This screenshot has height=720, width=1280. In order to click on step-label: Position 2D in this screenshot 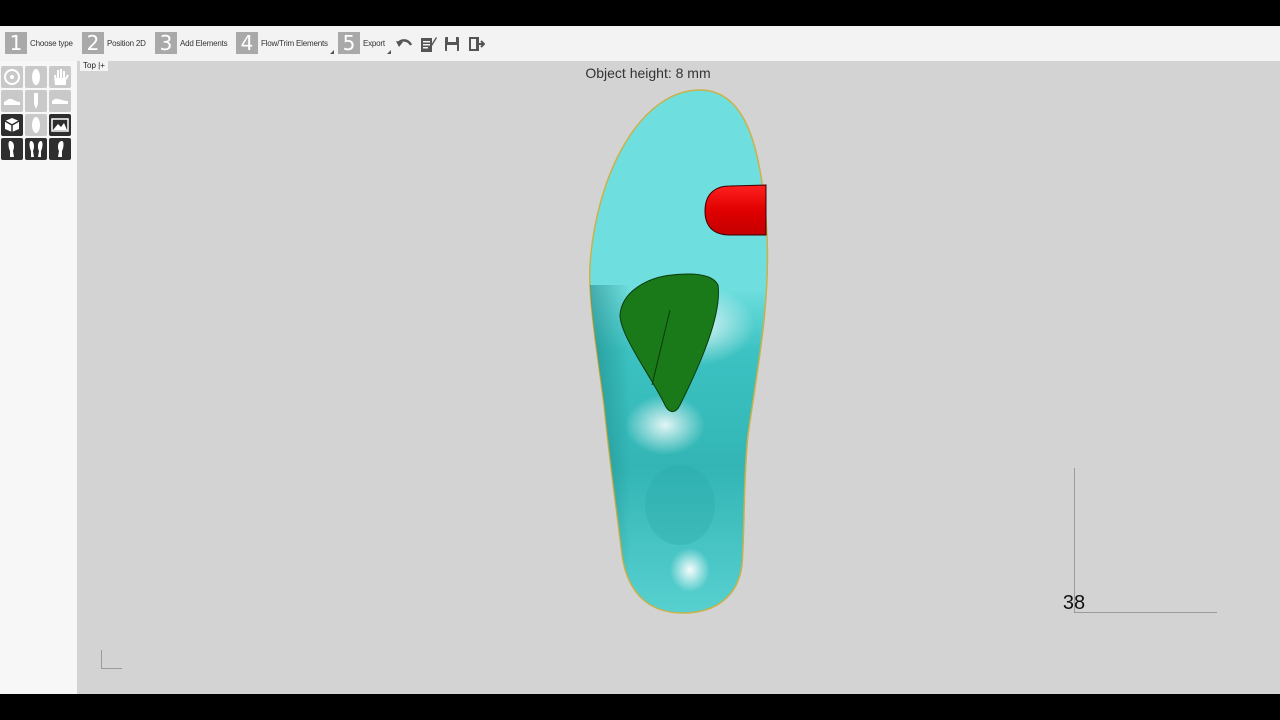, I will do `click(126, 43)`.